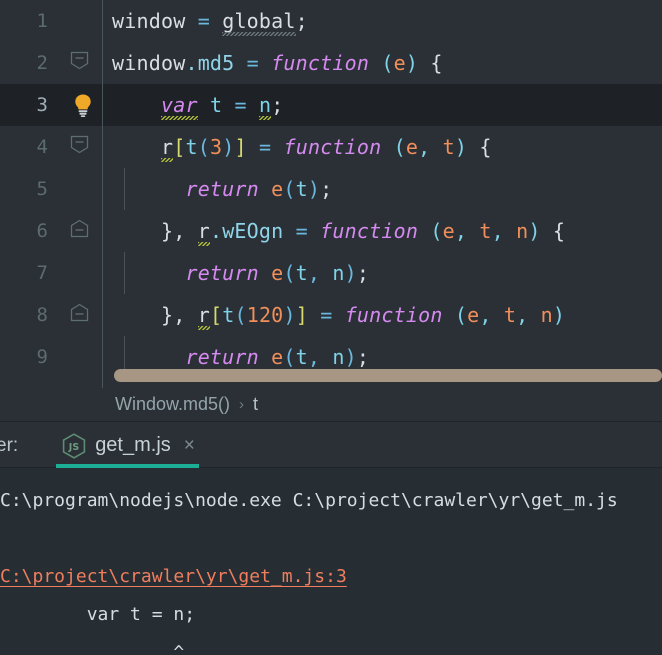  What do you see at coordinates (42, 315) in the screenshot?
I see `line-number: 8` at bounding box center [42, 315].